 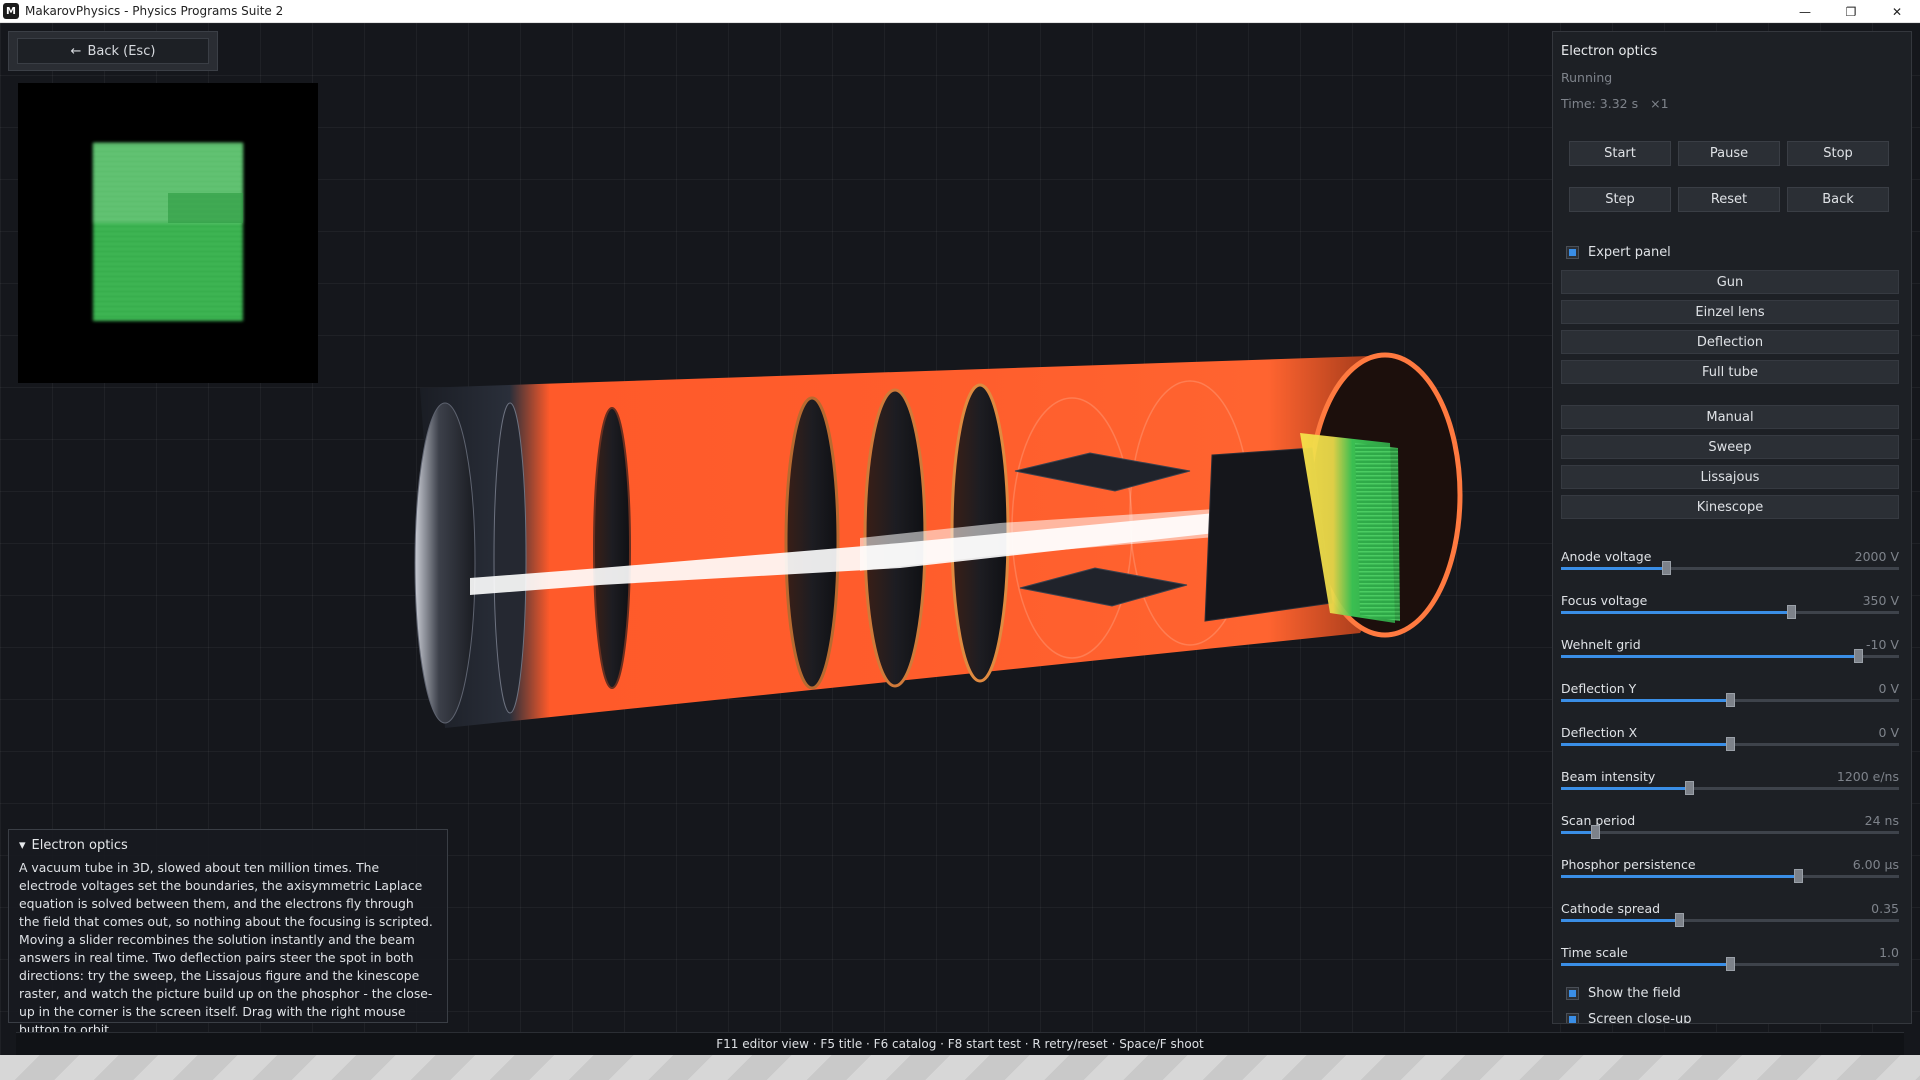 What do you see at coordinates (1791, 612) in the screenshot?
I see `focus-voltage-thumb` at bounding box center [1791, 612].